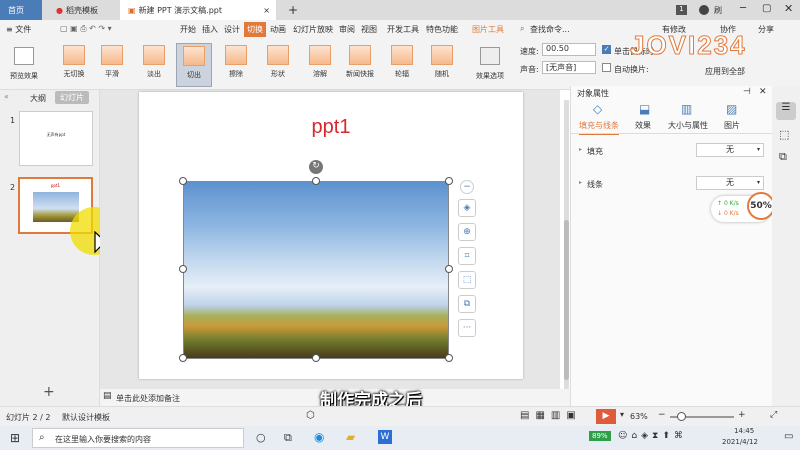 This screenshot has width=800, height=450. Describe the element at coordinates (316, 181) in the screenshot. I see `resize-handle-t` at that location.